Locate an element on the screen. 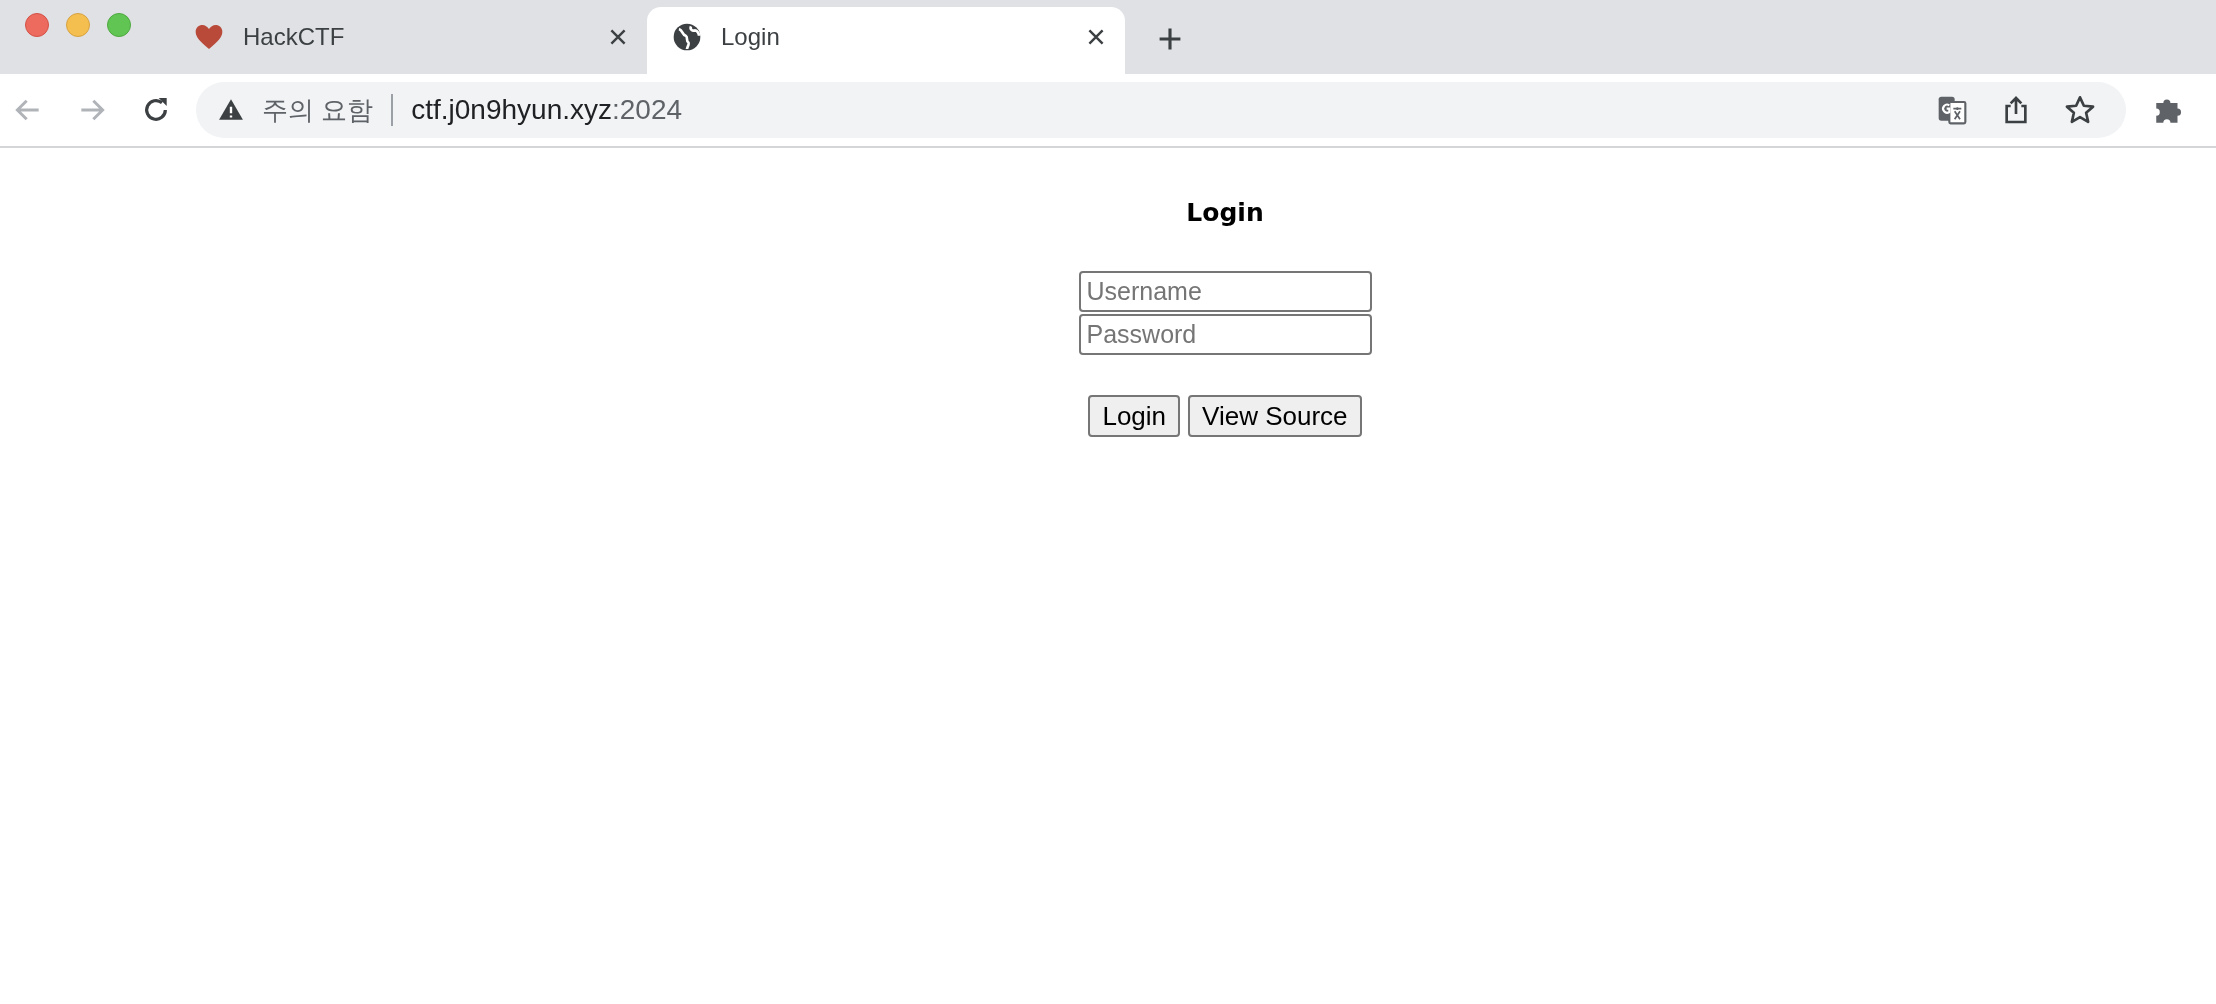 The height and width of the screenshot is (1004, 2216). form-button: Login is located at coordinates (1134, 416).